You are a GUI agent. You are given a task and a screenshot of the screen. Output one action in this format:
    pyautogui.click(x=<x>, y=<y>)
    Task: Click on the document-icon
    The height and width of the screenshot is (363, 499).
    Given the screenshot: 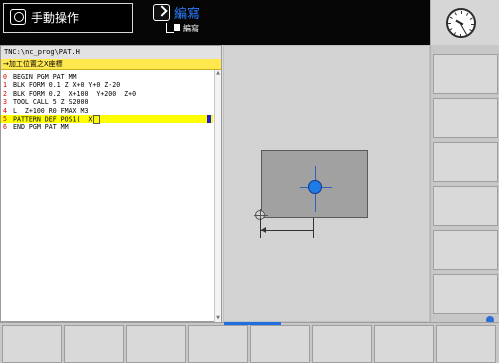 What is the action you would take?
    pyautogui.click(x=177, y=27)
    